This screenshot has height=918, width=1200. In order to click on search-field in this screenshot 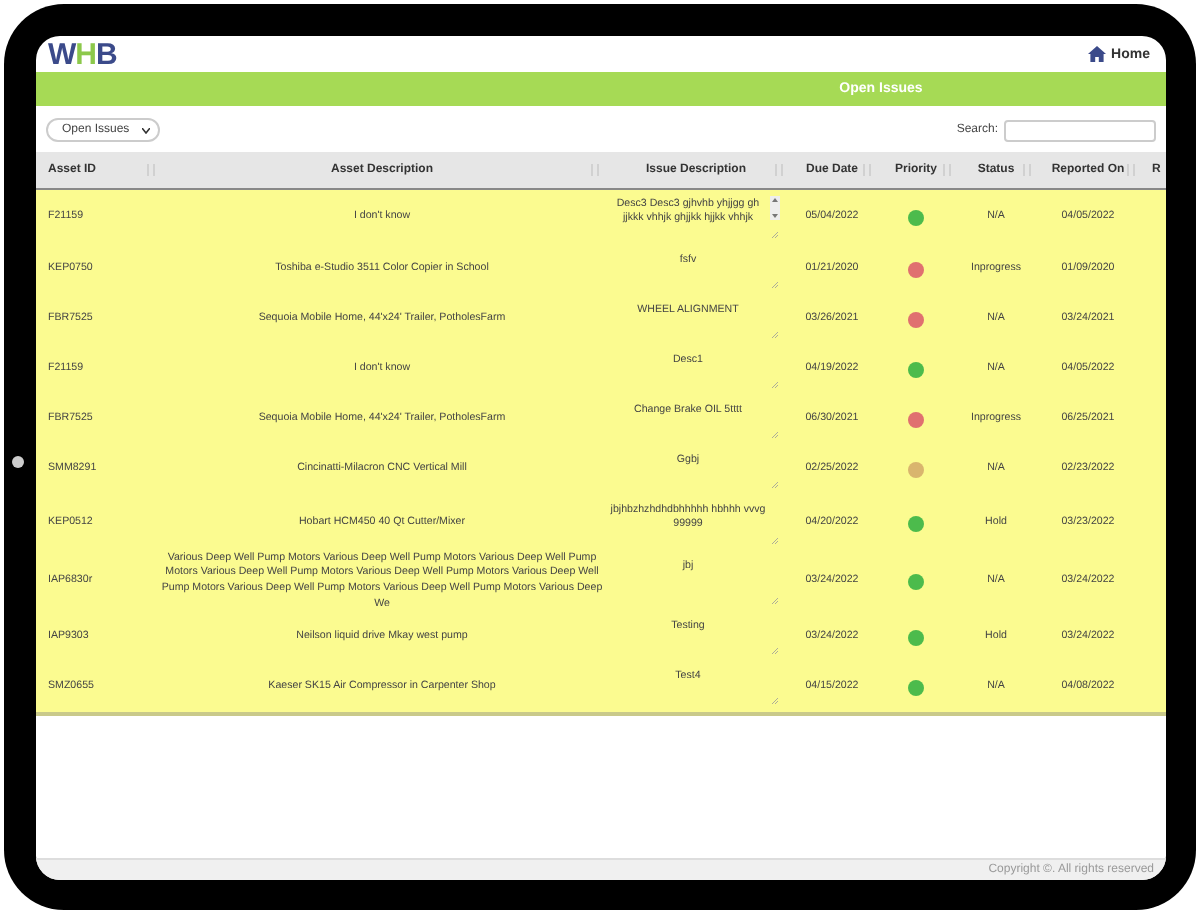, I will do `click(1080, 130)`.